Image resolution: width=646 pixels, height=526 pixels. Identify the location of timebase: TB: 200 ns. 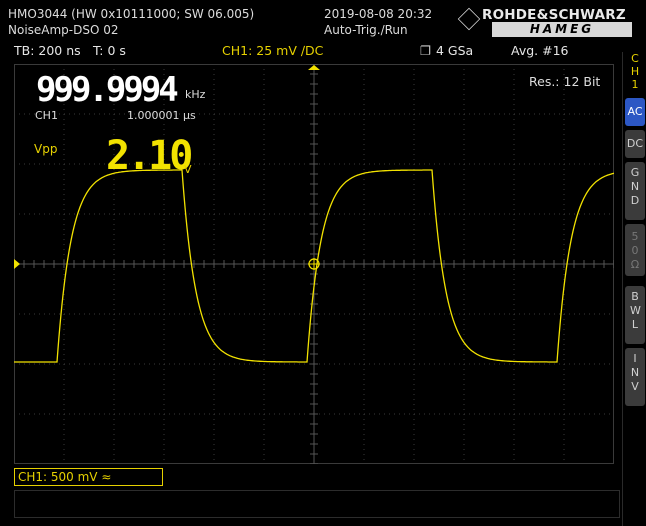
(47, 50).